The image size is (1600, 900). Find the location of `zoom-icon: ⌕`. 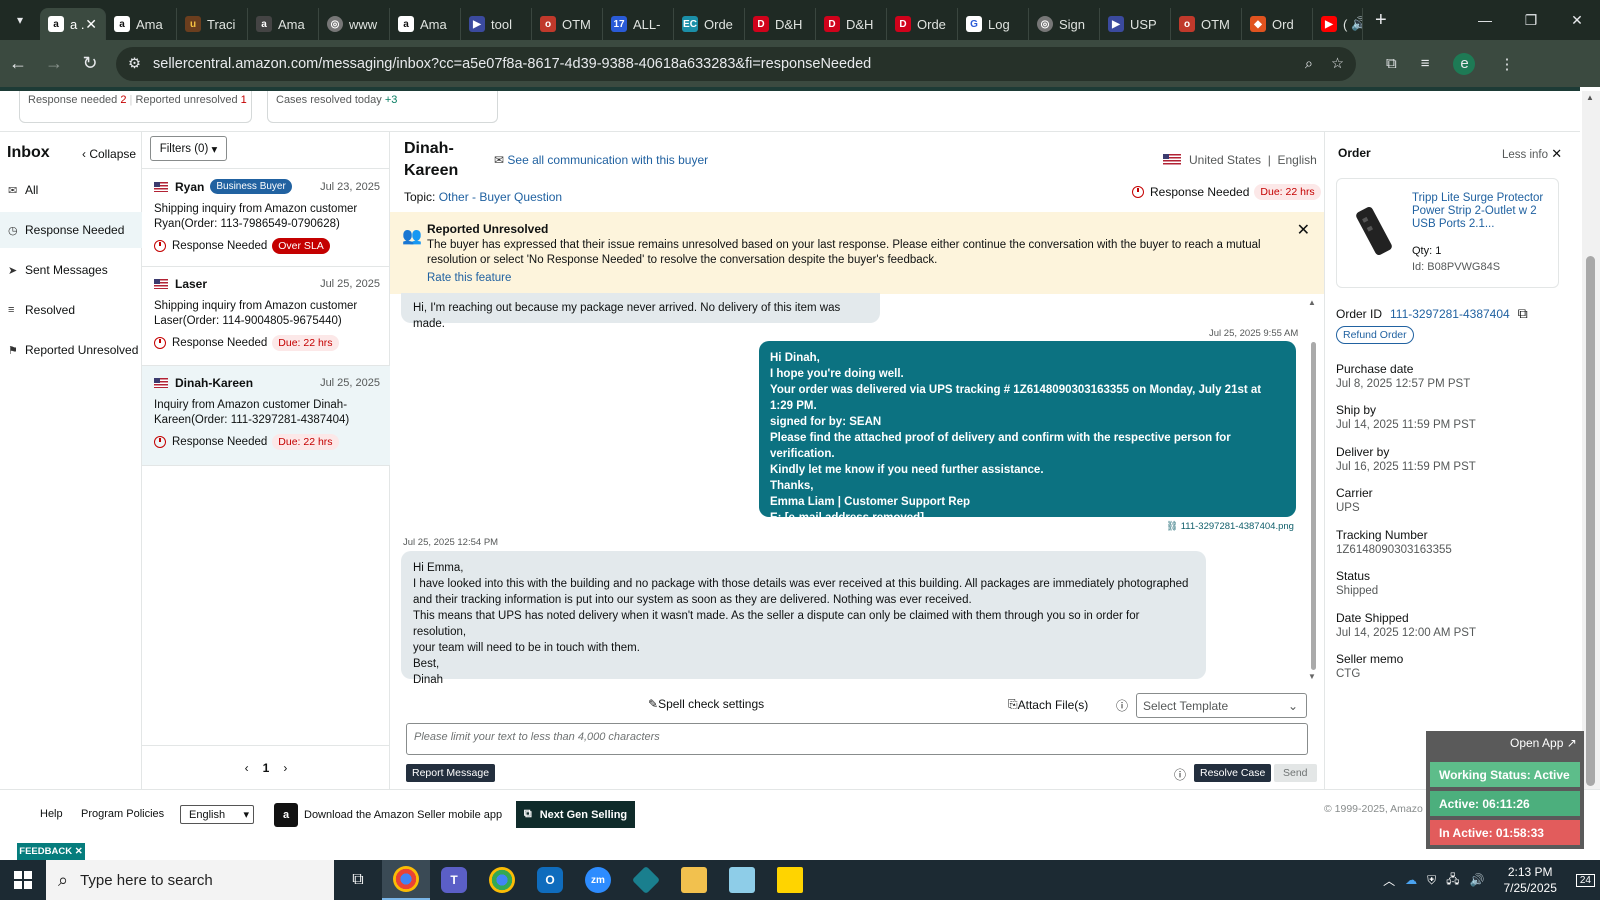

zoom-icon: ⌕ is located at coordinates (1309, 64).